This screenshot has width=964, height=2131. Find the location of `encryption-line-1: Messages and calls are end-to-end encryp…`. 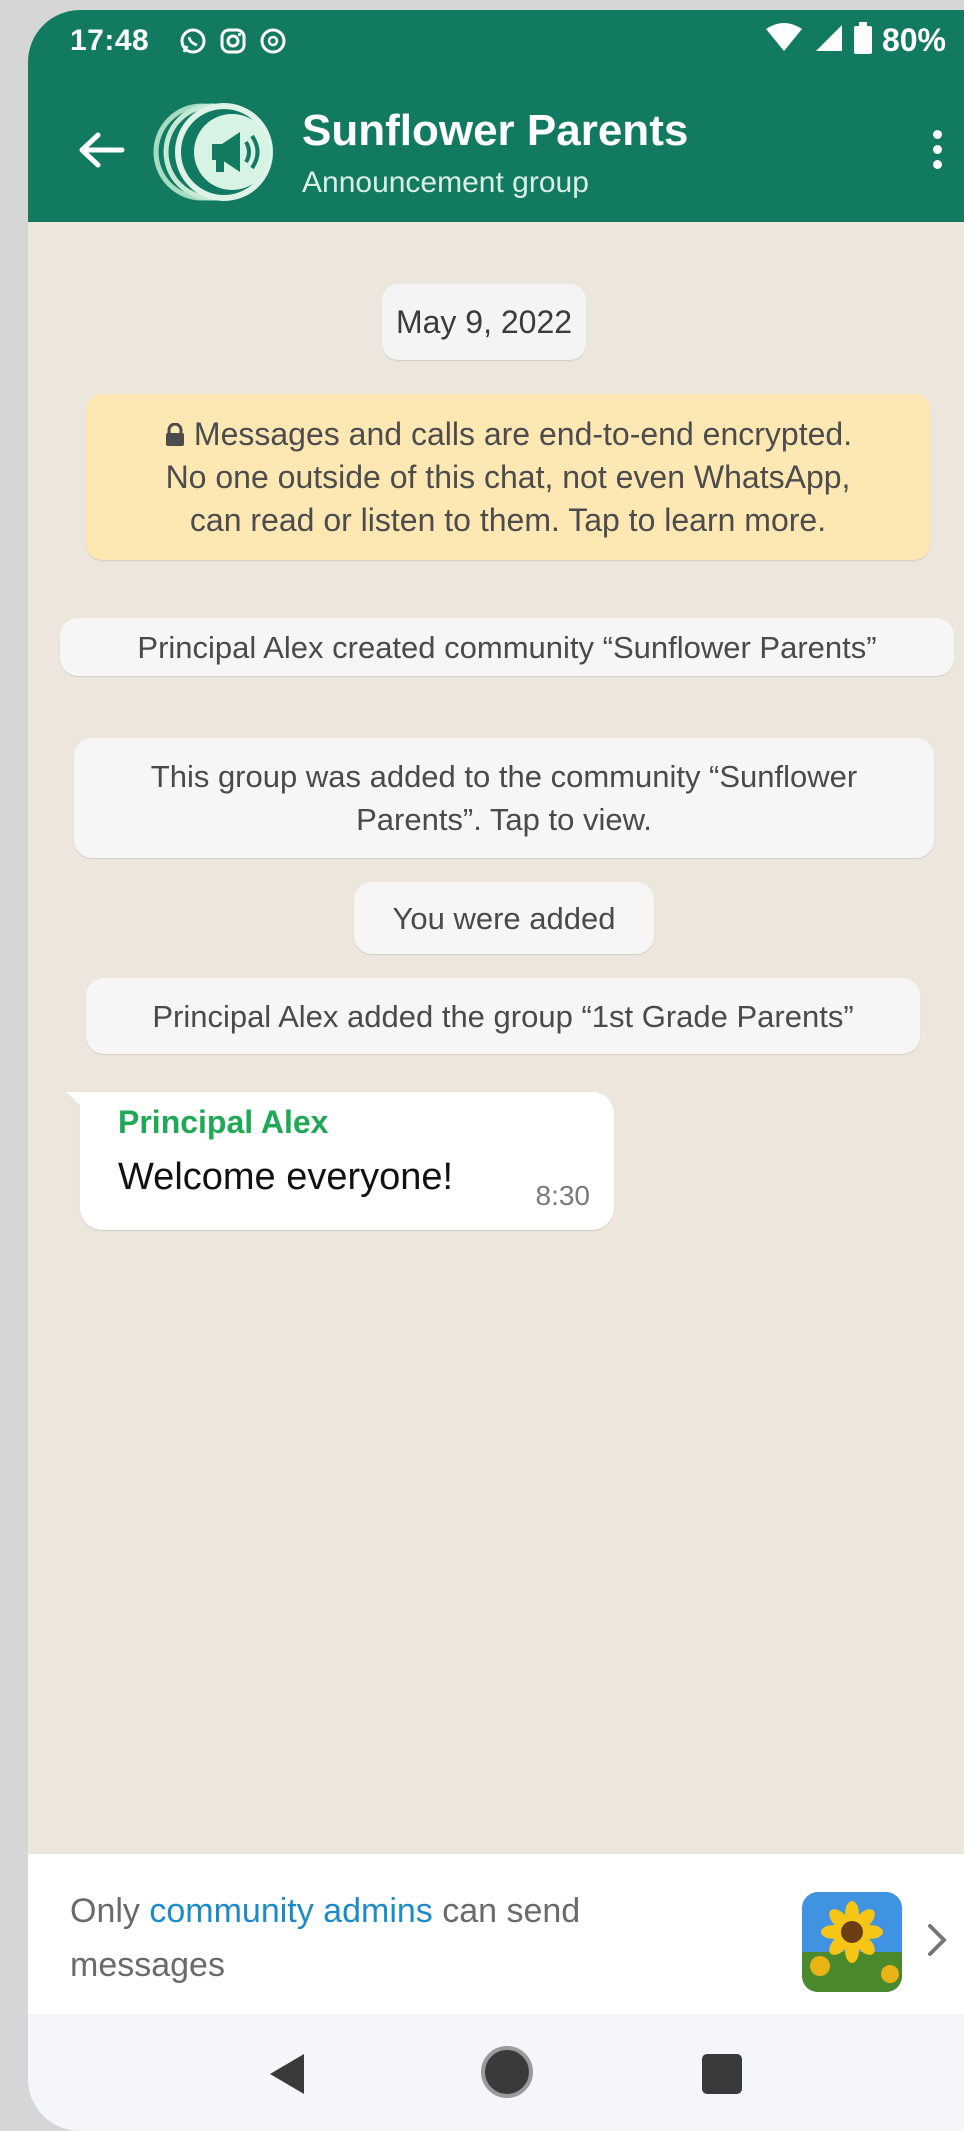

encryption-line-1: Messages and calls are end-to-end encryp… is located at coordinates (508, 434).